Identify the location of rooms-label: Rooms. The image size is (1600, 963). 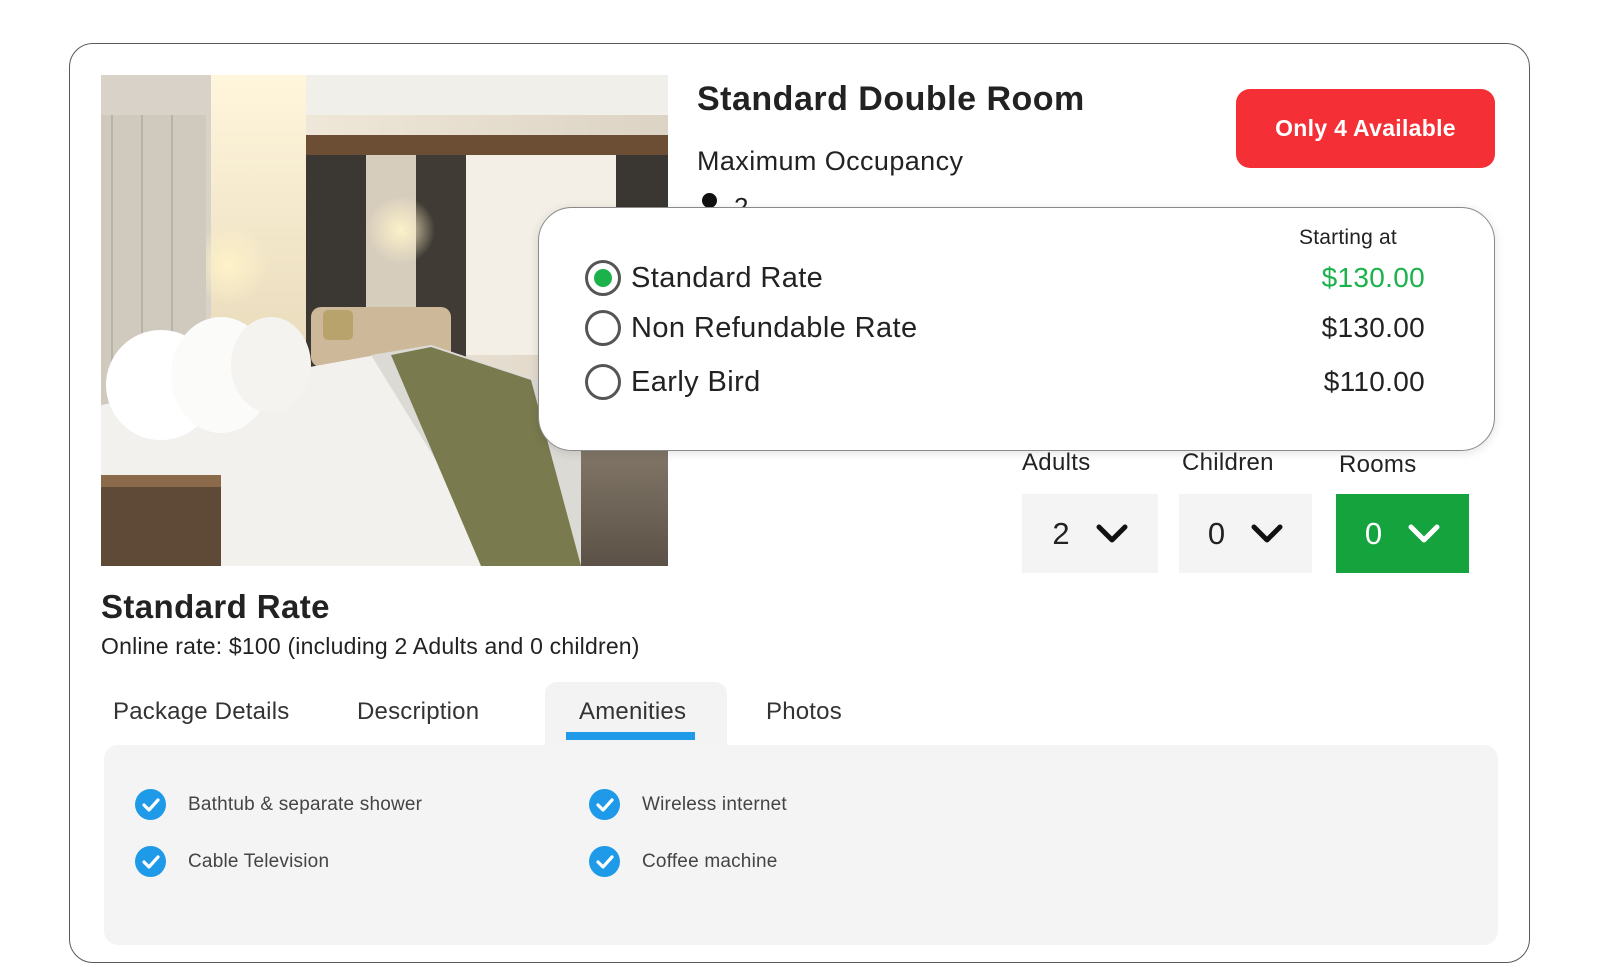
(1378, 464).